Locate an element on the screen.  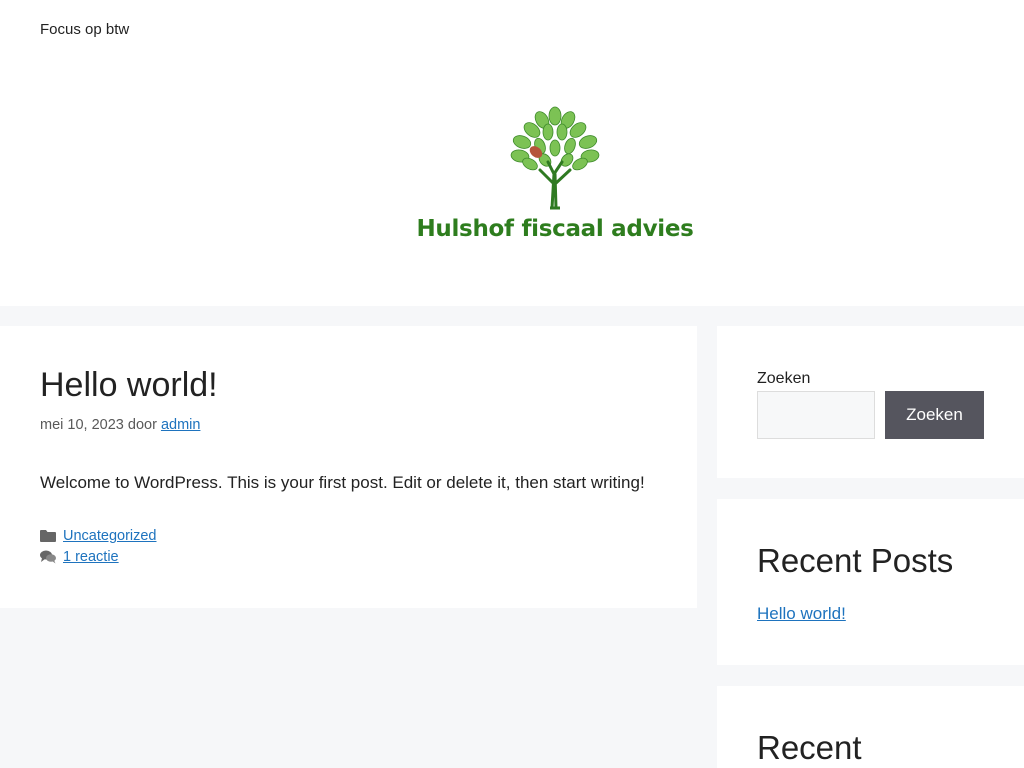
post-comments: 1 reactie is located at coordinates (79, 557).